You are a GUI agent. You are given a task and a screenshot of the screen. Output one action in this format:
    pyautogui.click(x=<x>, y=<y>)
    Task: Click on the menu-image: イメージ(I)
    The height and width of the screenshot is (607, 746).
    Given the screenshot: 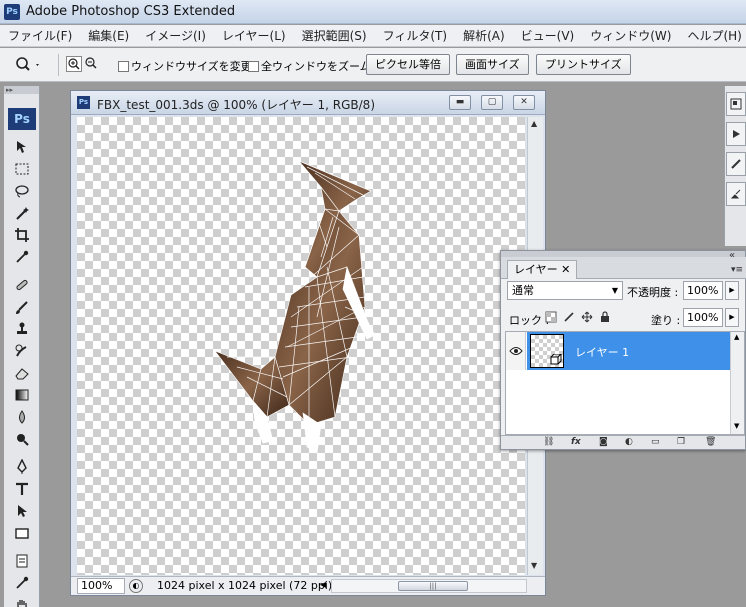 What is the action you would take?
    pyautogui.click(x=175, y=35)
    